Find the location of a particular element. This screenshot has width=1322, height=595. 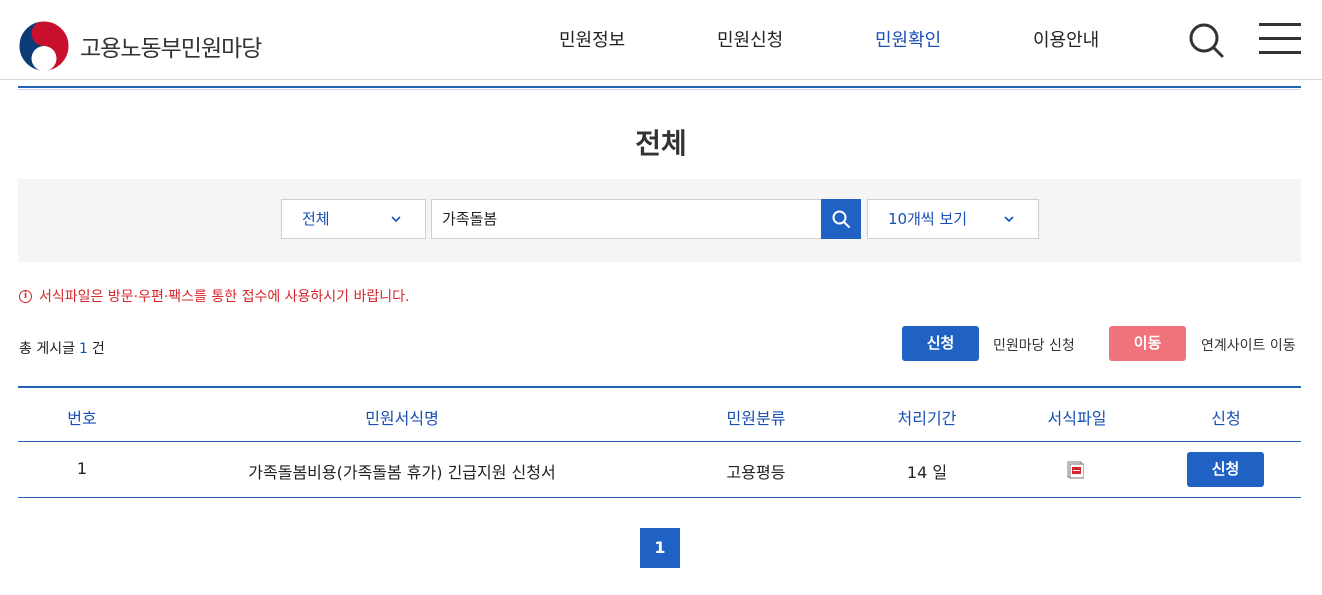

form-file-notice: i 서식파일은 방문·우편·팩스를 통한 접수에 사용하시기 바랍니다. is located at coordinates (214, 296).